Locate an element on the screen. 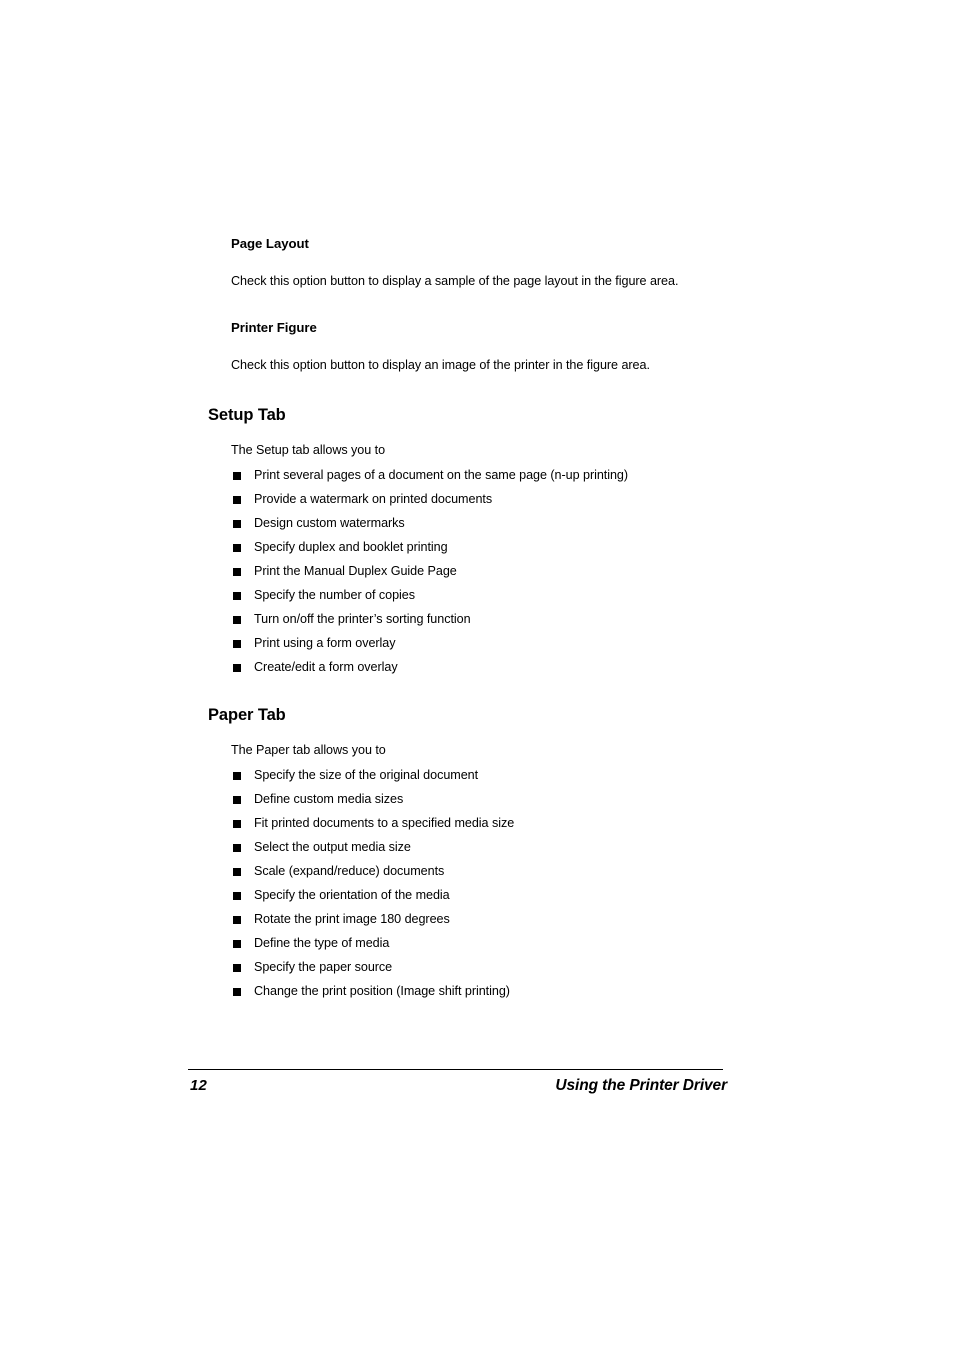 This screenshot has width=954, height=1351. list-item: Specify the orientation of the media is located at coordinates (468, 899).